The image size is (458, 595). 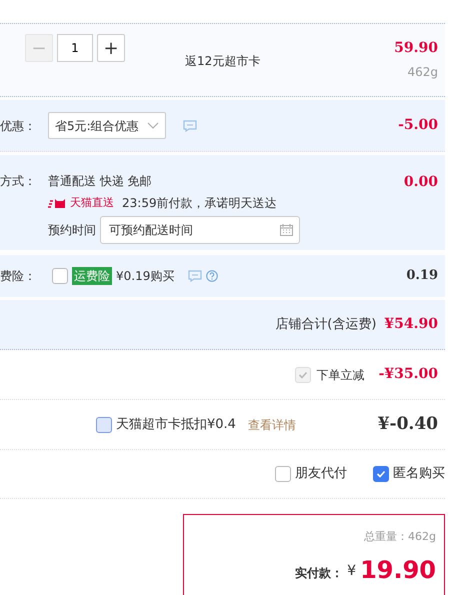 I want to click on card-deduction-label: 天猫超市卡抵扣¥0.4, so click(x=176, y=425).